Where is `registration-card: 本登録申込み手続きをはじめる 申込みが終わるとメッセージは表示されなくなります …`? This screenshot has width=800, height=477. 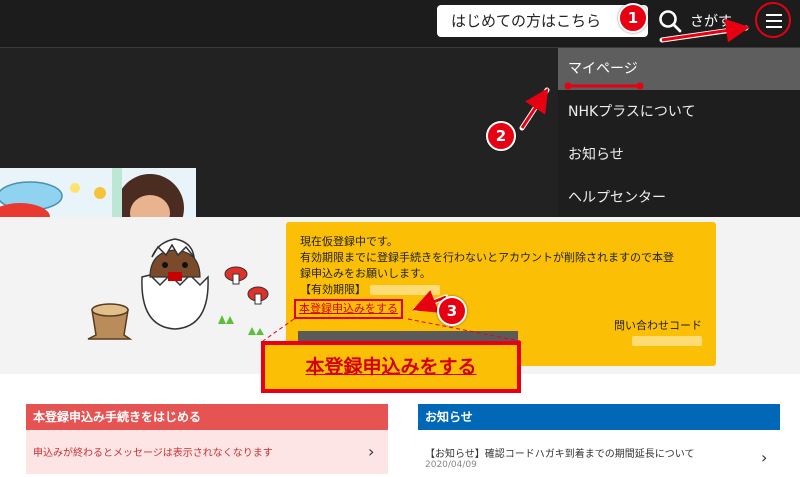 registration-card: 本登録申込み手続きをはじめる 申込みが終わるとメッセージは表示されなくなります … is located at coordinates (207, 439).